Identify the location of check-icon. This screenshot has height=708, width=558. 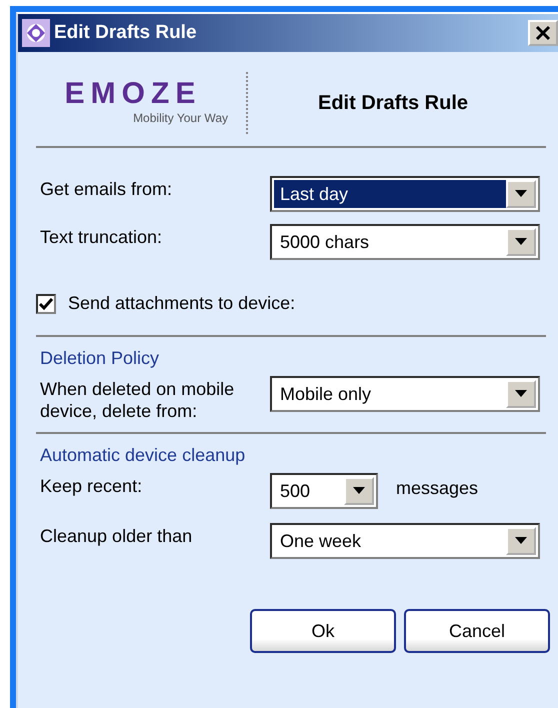
(46, 303).